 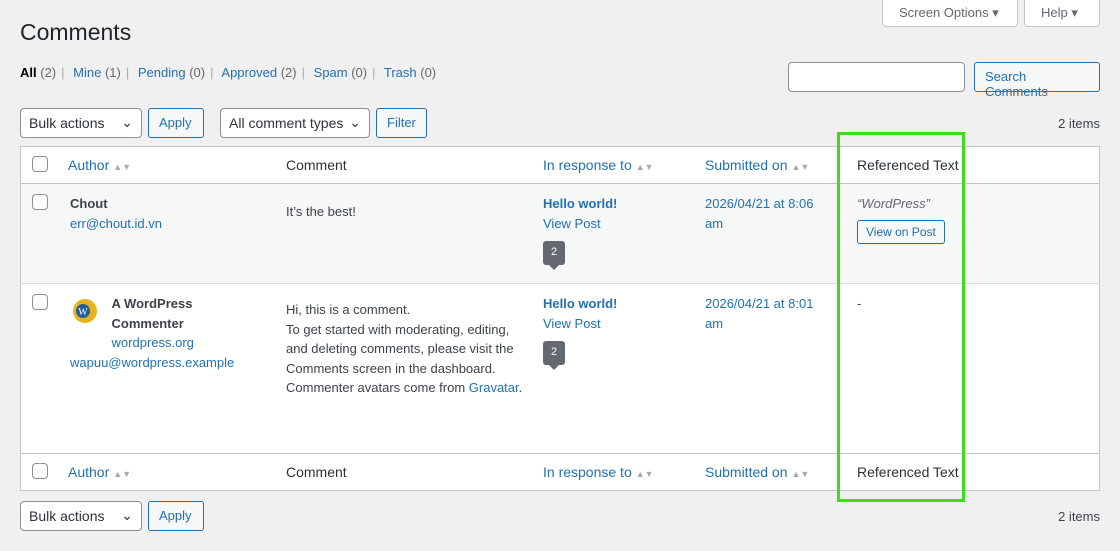 I want to click on filter-trash: Trash, so click(x=400, y=72).